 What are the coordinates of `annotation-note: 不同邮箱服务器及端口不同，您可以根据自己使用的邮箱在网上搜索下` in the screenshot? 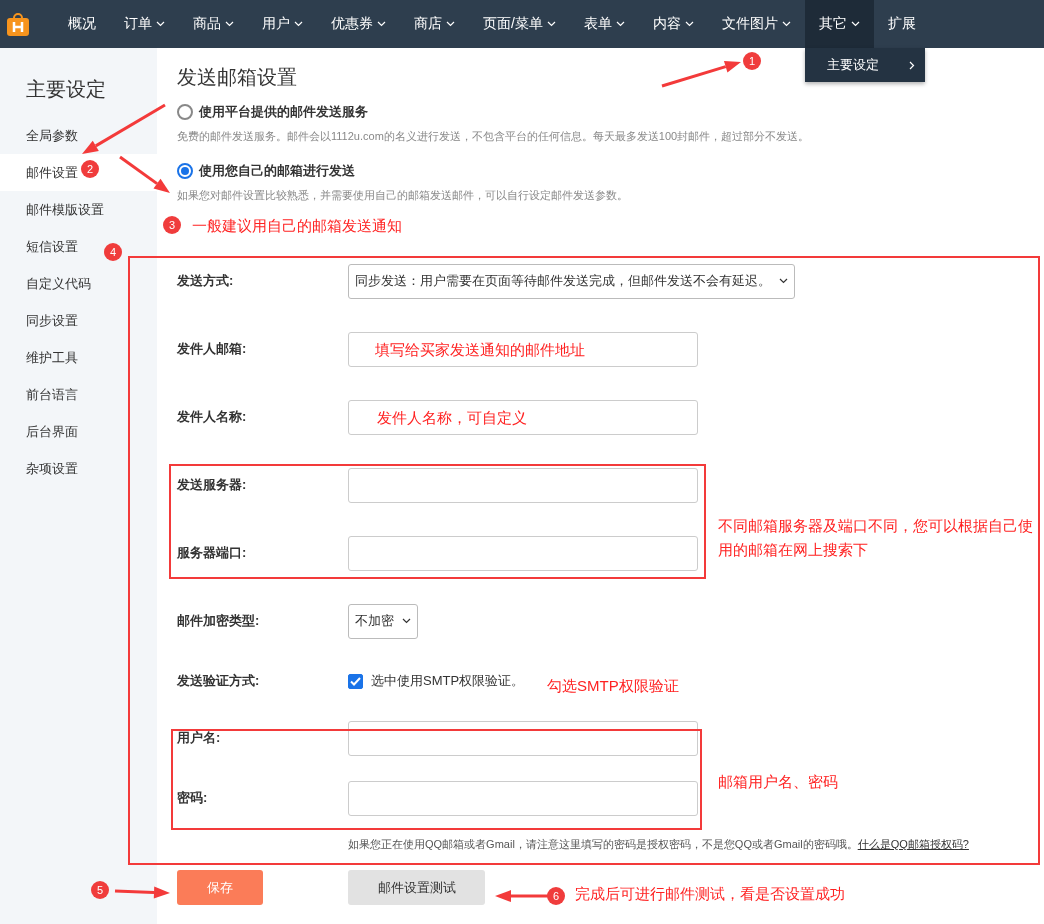 It's located at (876, 538).